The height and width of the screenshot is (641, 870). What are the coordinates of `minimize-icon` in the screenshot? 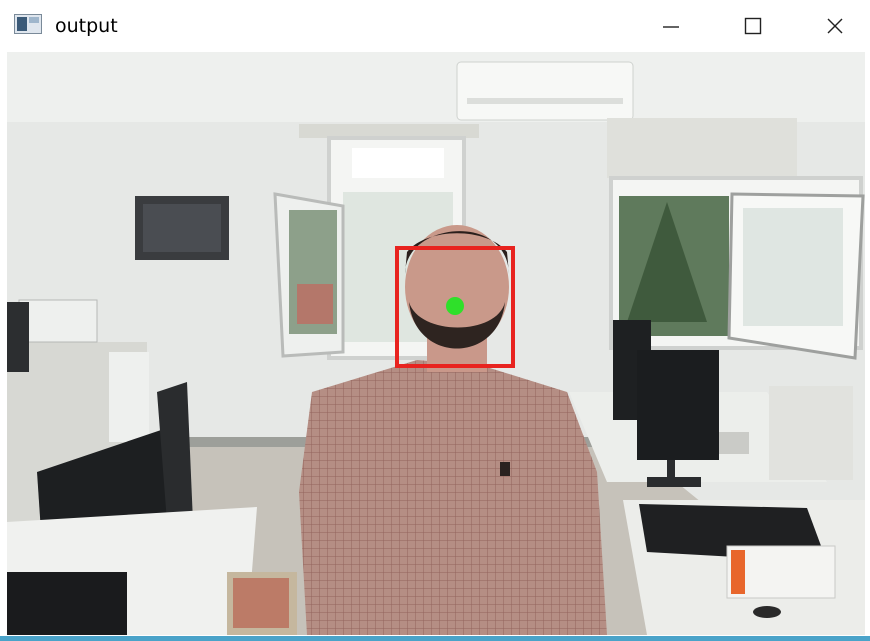 It's located at (671, 27).